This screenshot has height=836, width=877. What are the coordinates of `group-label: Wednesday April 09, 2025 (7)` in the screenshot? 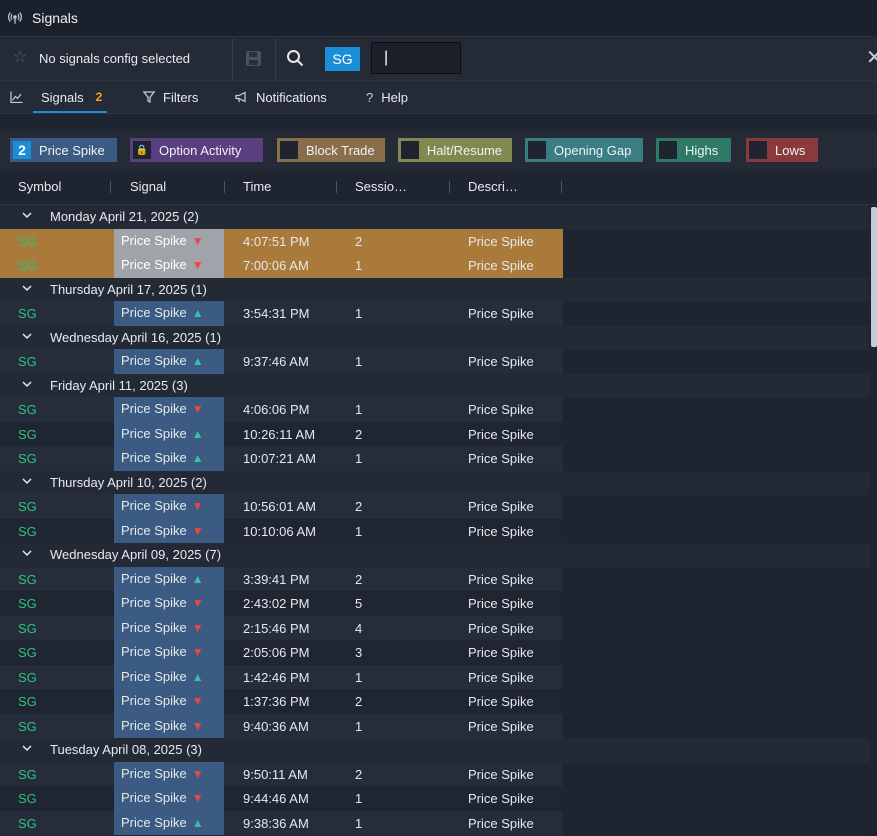 It's located at (136, 554).